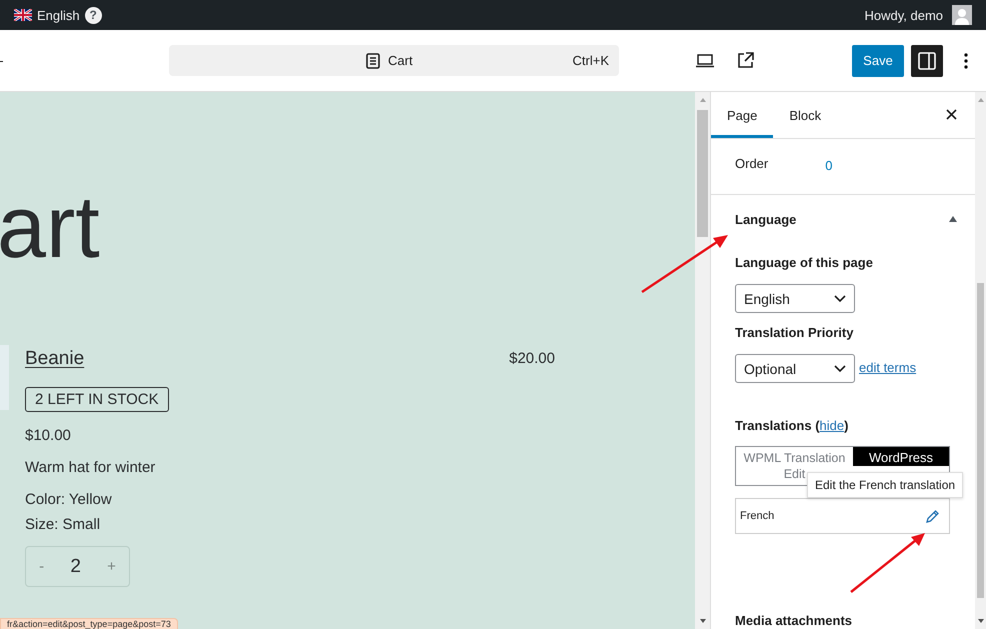  What do you see at coordinates (951, 114) in the screenshot?
I see `close-icon` at bounding box center [951, 114].